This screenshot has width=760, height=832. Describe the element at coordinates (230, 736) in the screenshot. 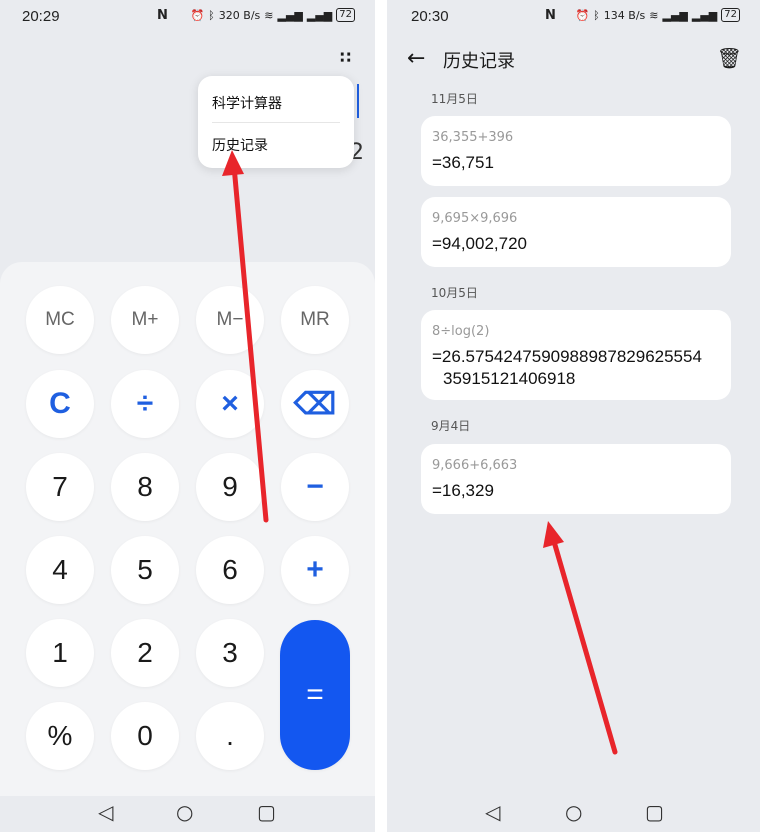

I see `key-decimal: .` at that location.